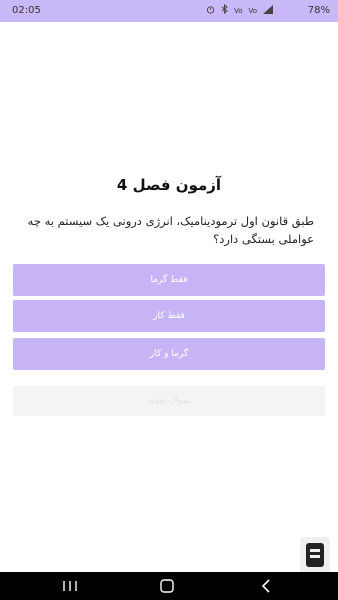 The image size is (338, 600). I want to click on bluetooth-icon, so click(224, 10).